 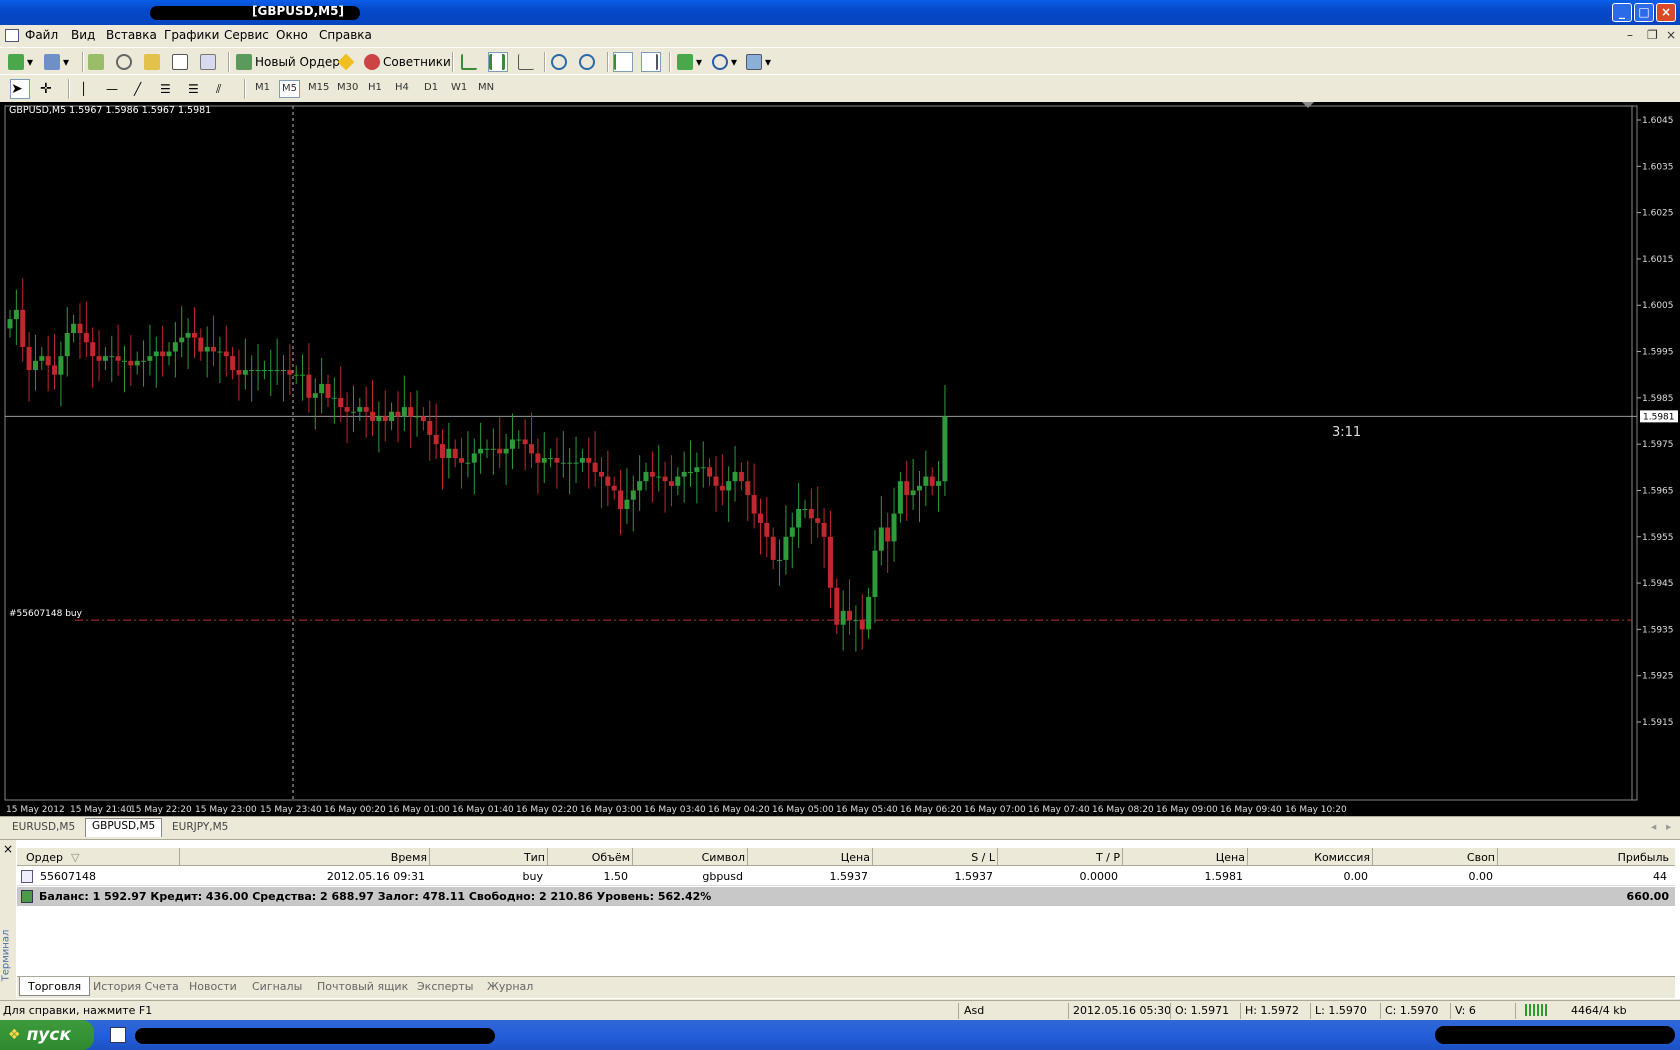 What do you see at coordinates (289, 89) in the screenshot?
I see `tf-m5: M5` at bounding box center [289, 89].